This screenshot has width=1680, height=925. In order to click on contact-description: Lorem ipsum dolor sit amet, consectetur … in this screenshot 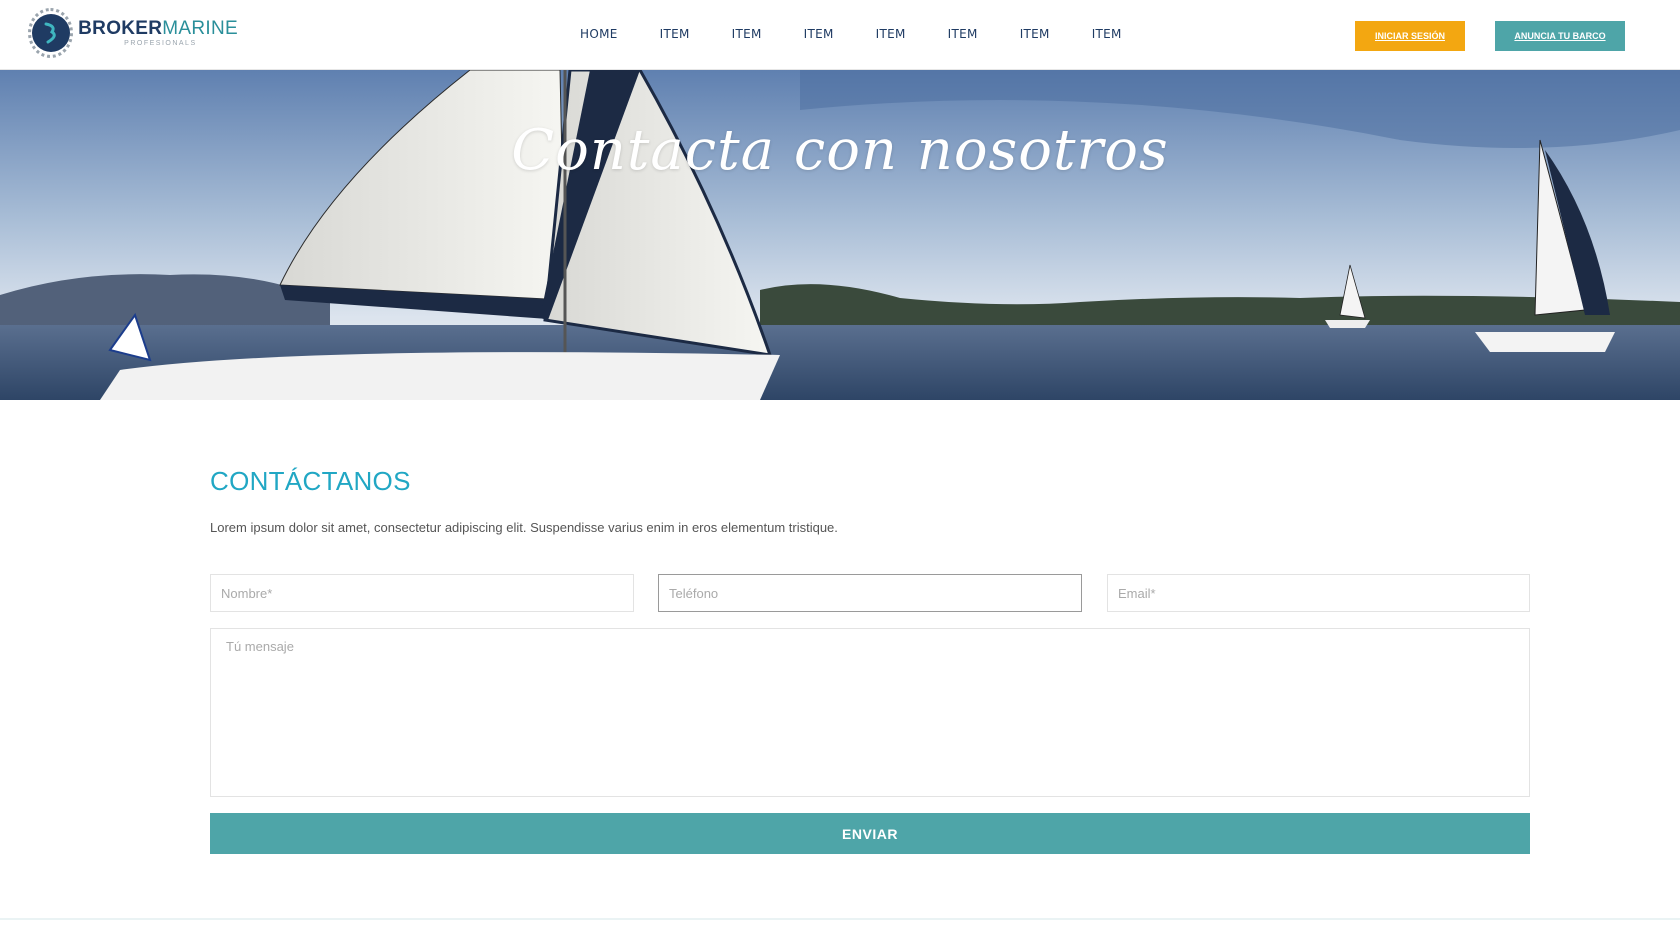, I will do `click(524, 527)`.